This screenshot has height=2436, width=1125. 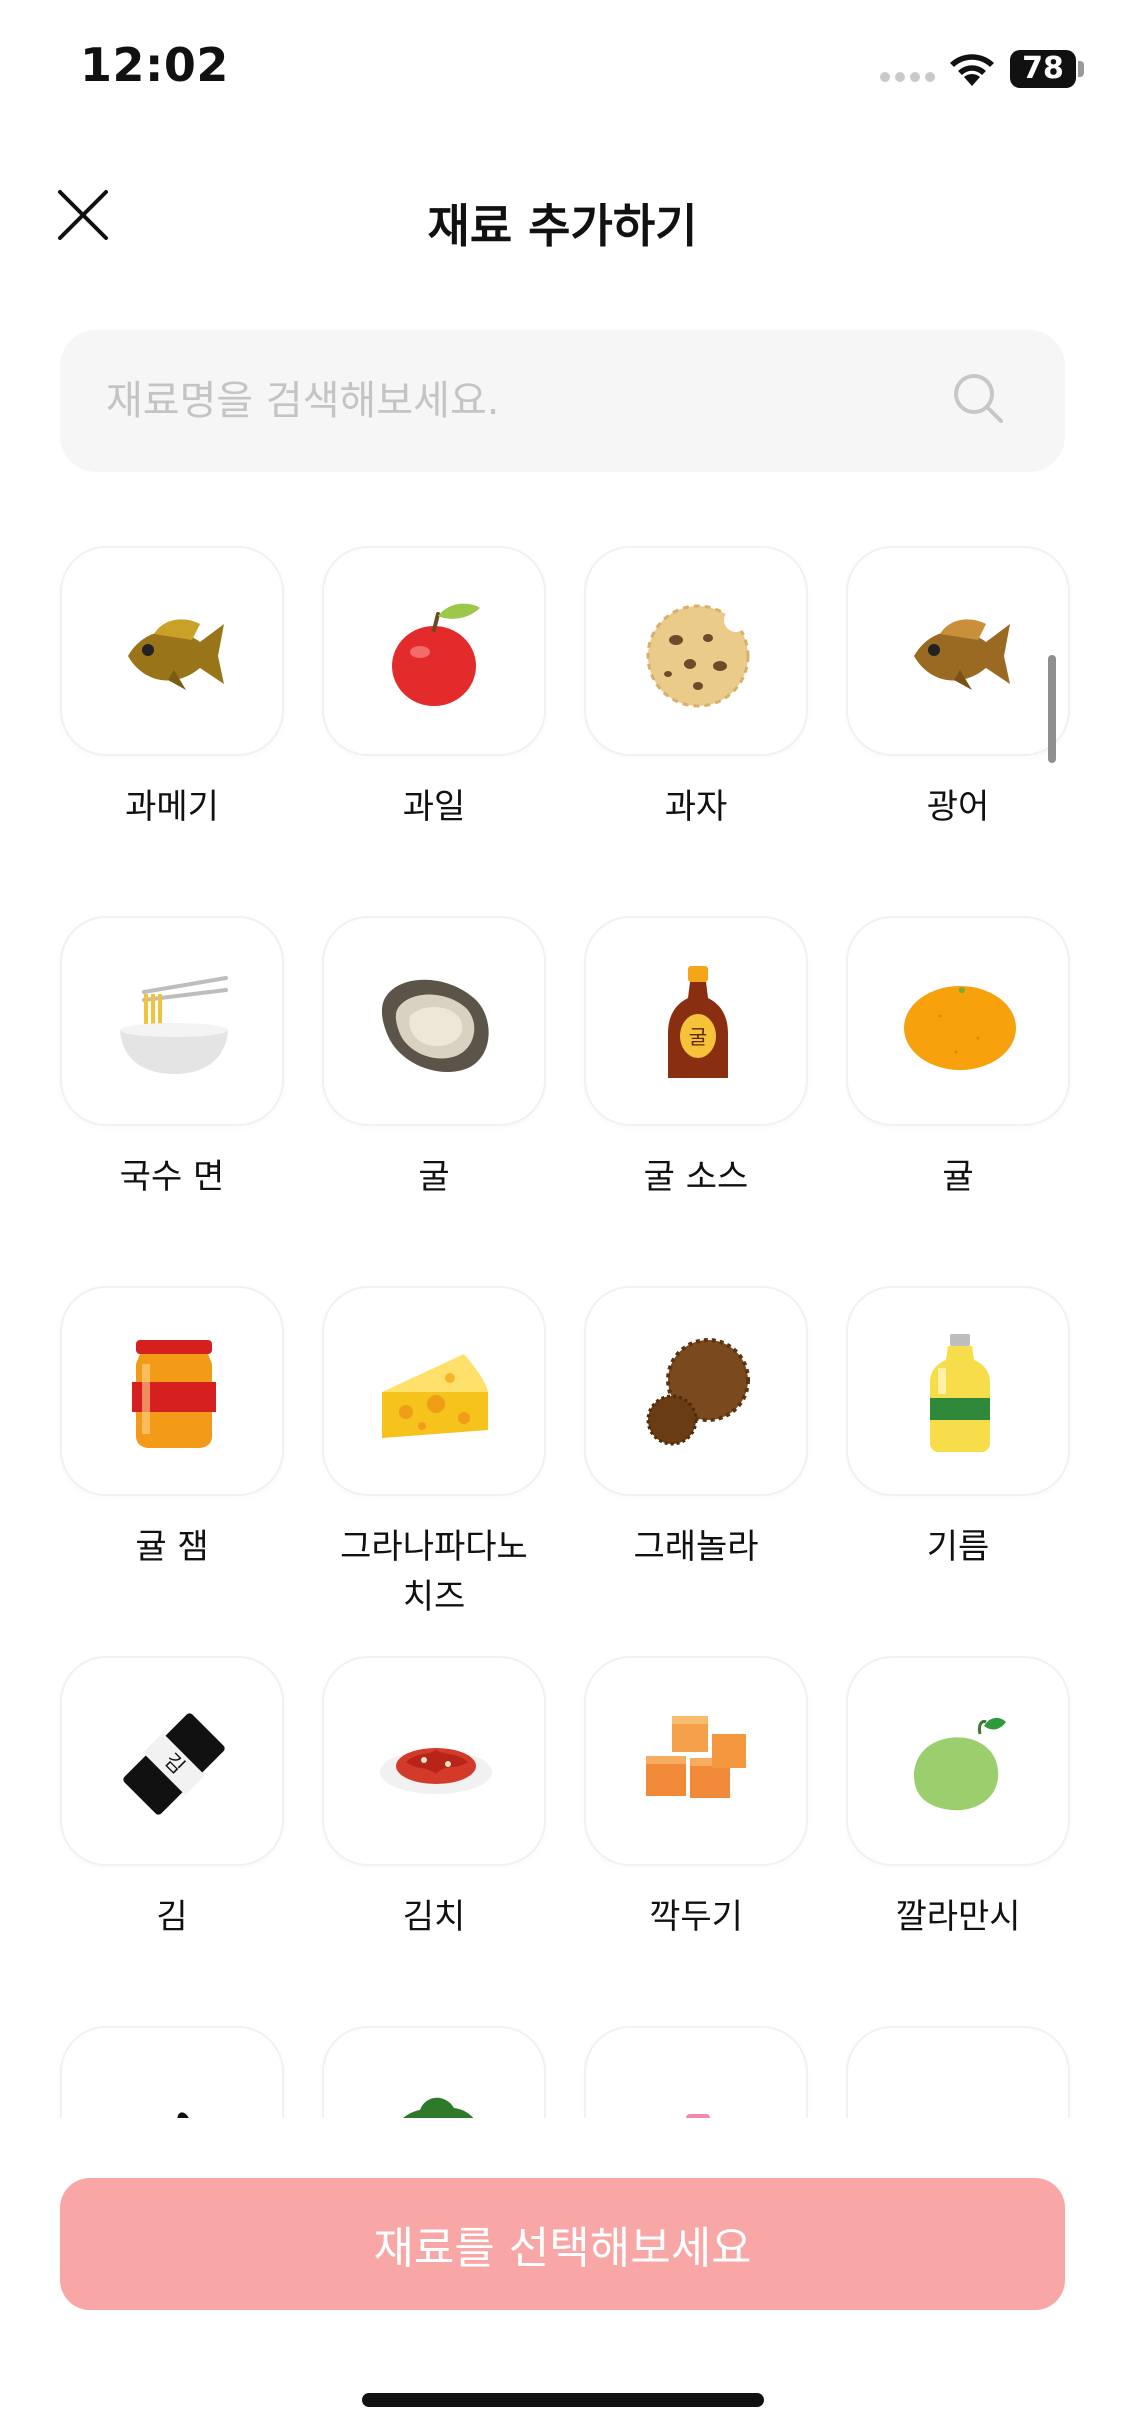 I want to click on ingredient-item: 과메기, so click(x=172, y=689).